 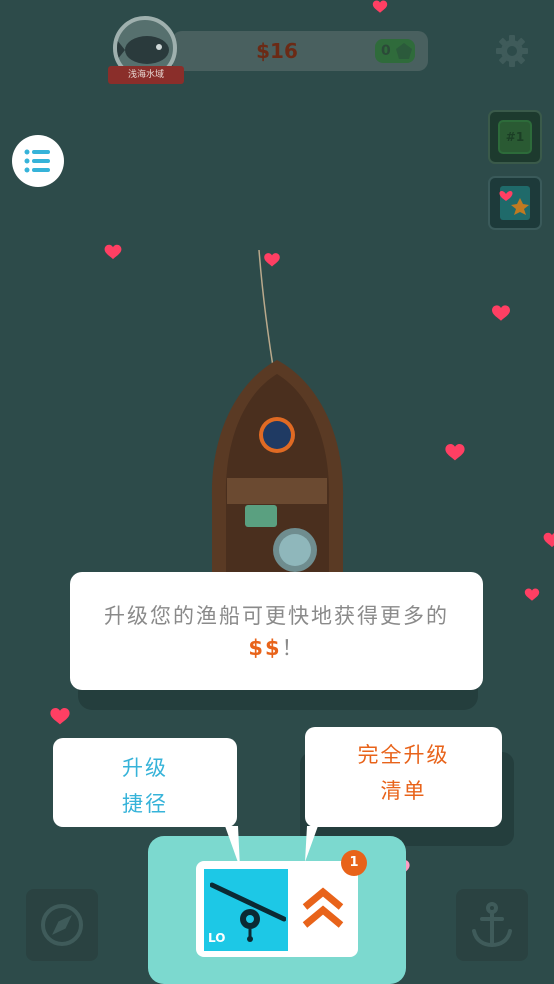 I want to click on rod-level: LO, so click(x=217, y=938).